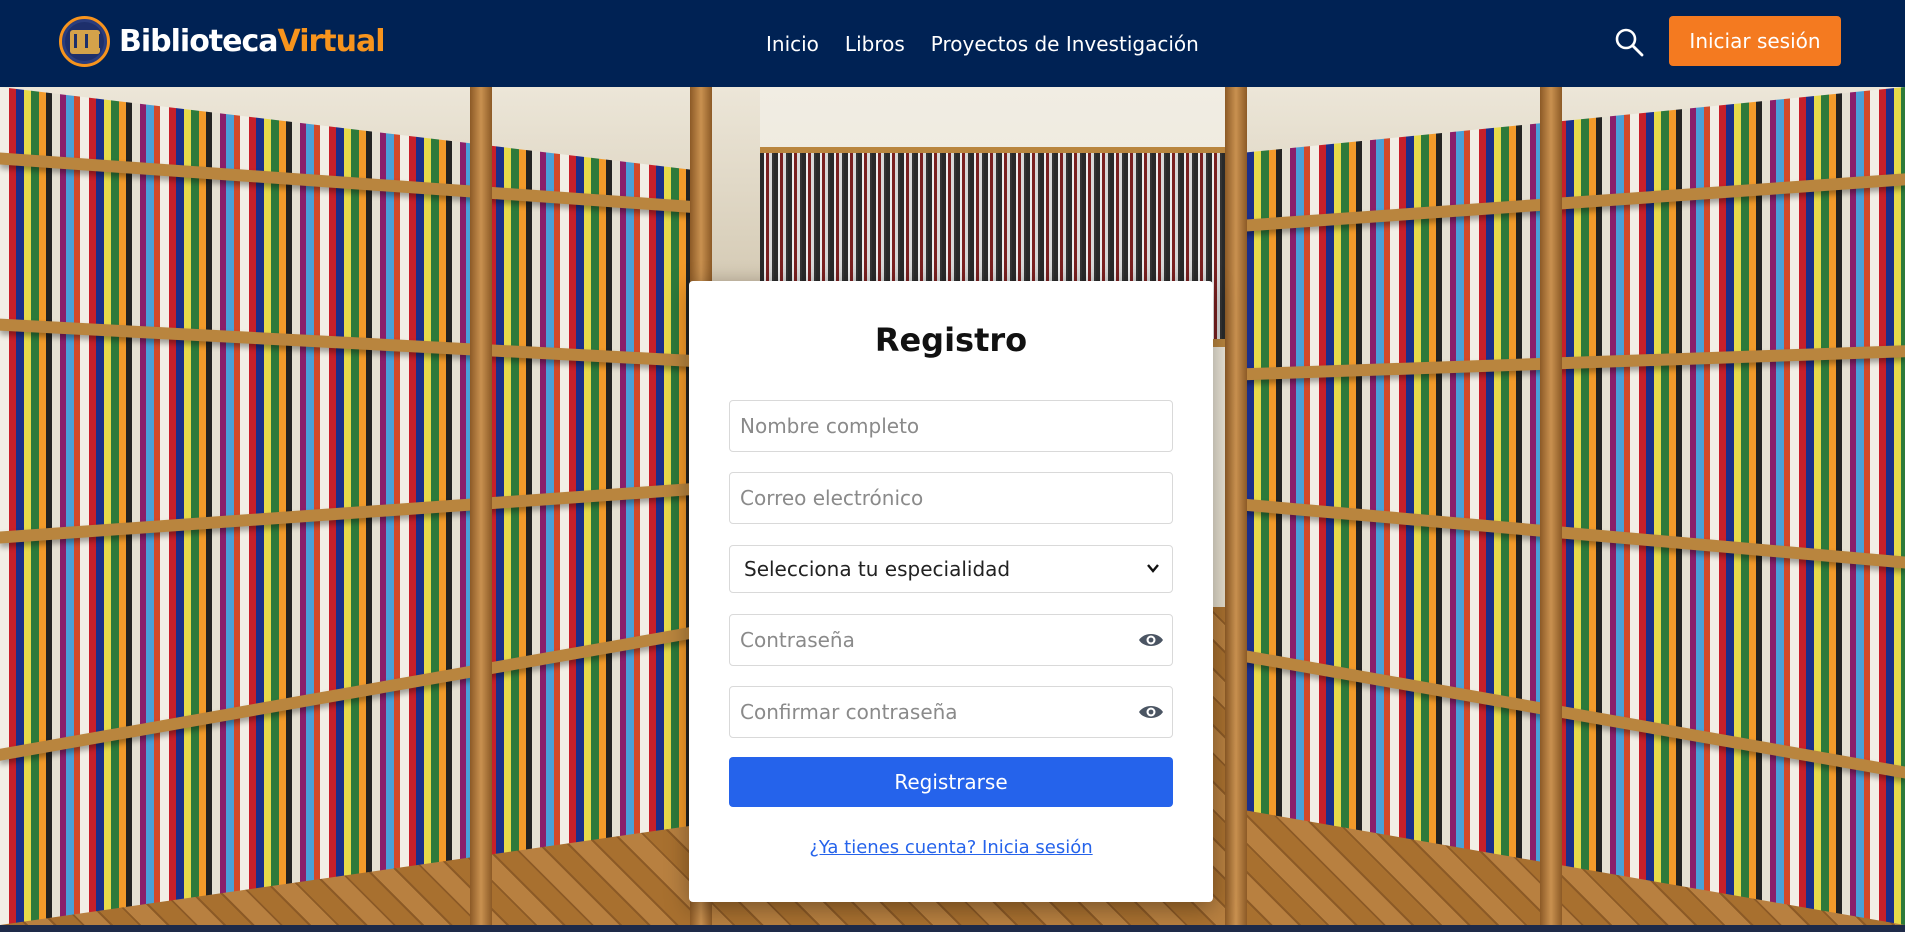  I want to click on search-icon, so click(1629, 42).